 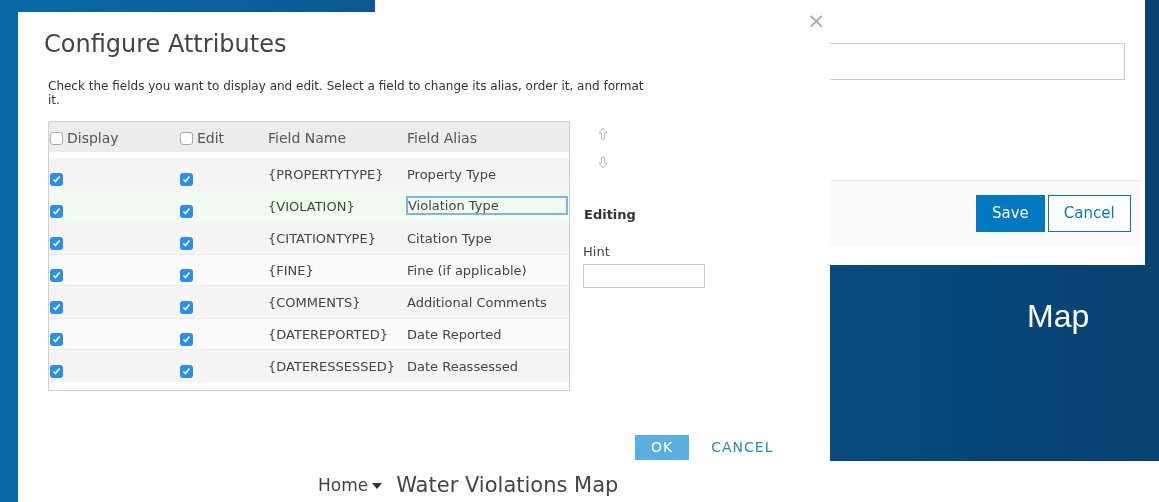 What do you see at coordinates (603, 133) in the screenshot?
I see `move-up-icon` at bounding box center [603, 133].